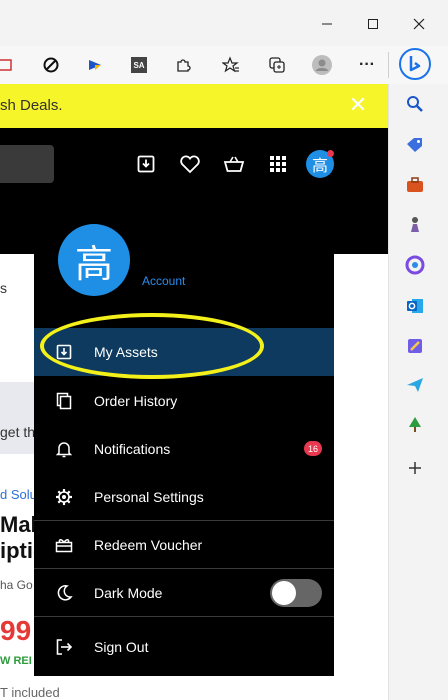  I want to click on menu-item-label: Redeem Voucher, so click(148, 545).